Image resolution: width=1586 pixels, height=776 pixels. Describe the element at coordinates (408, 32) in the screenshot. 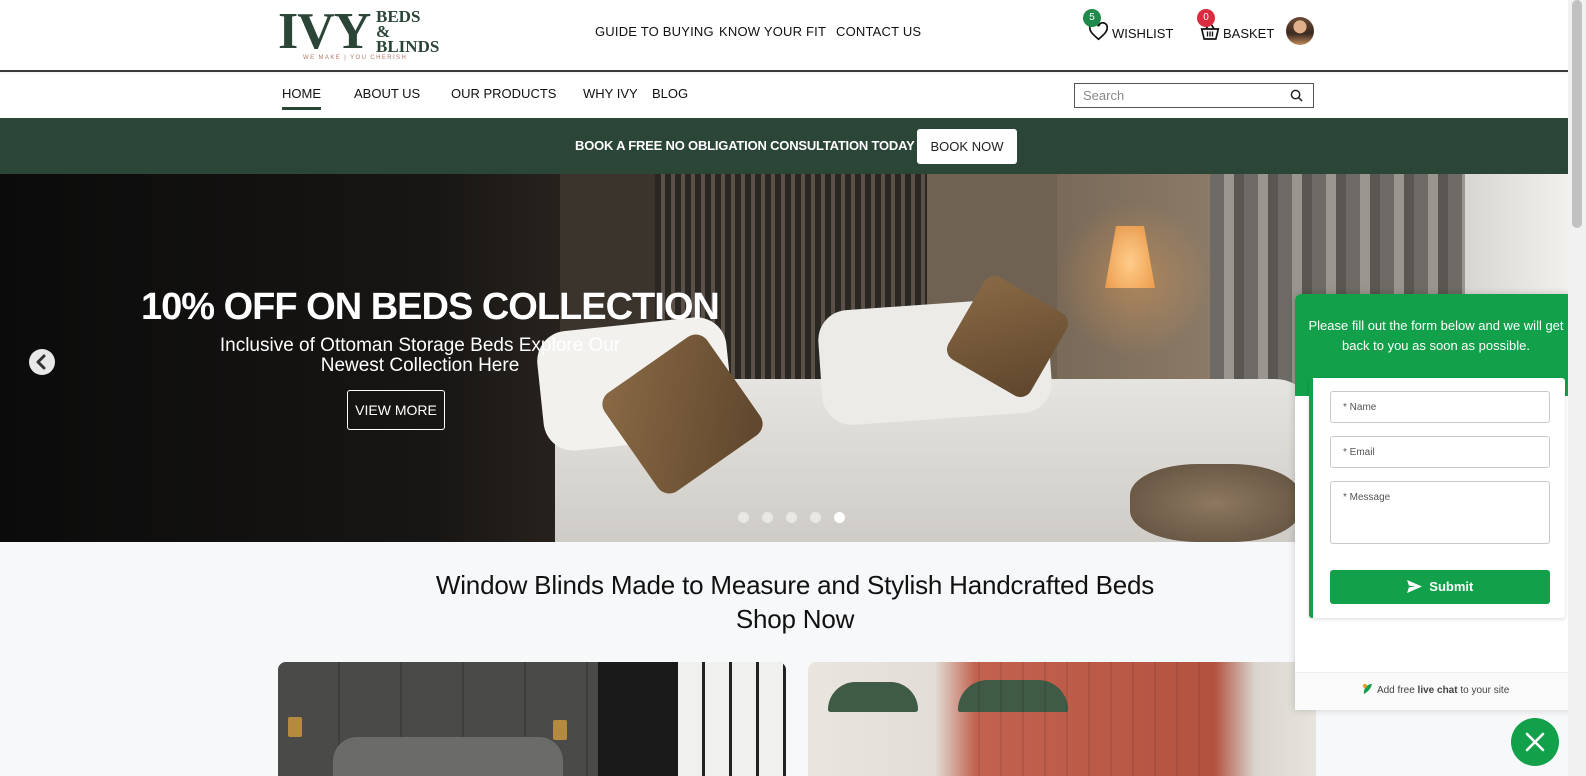

I see `logo-subtext: BEDS & BLINDS` at that location.